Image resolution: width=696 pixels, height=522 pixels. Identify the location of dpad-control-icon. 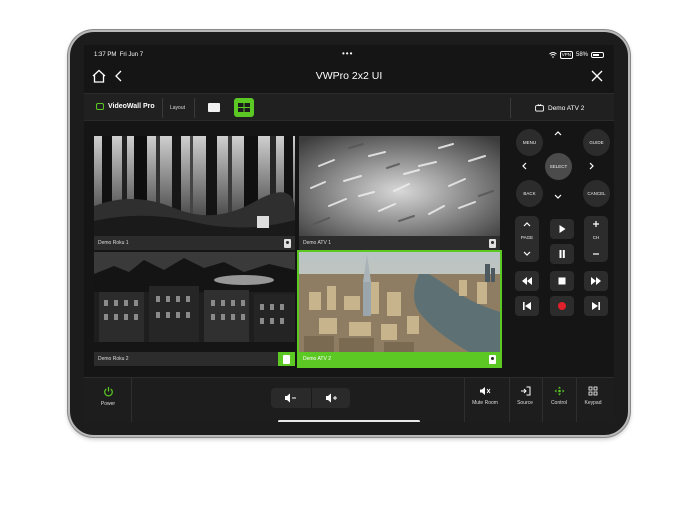
(559, 391).